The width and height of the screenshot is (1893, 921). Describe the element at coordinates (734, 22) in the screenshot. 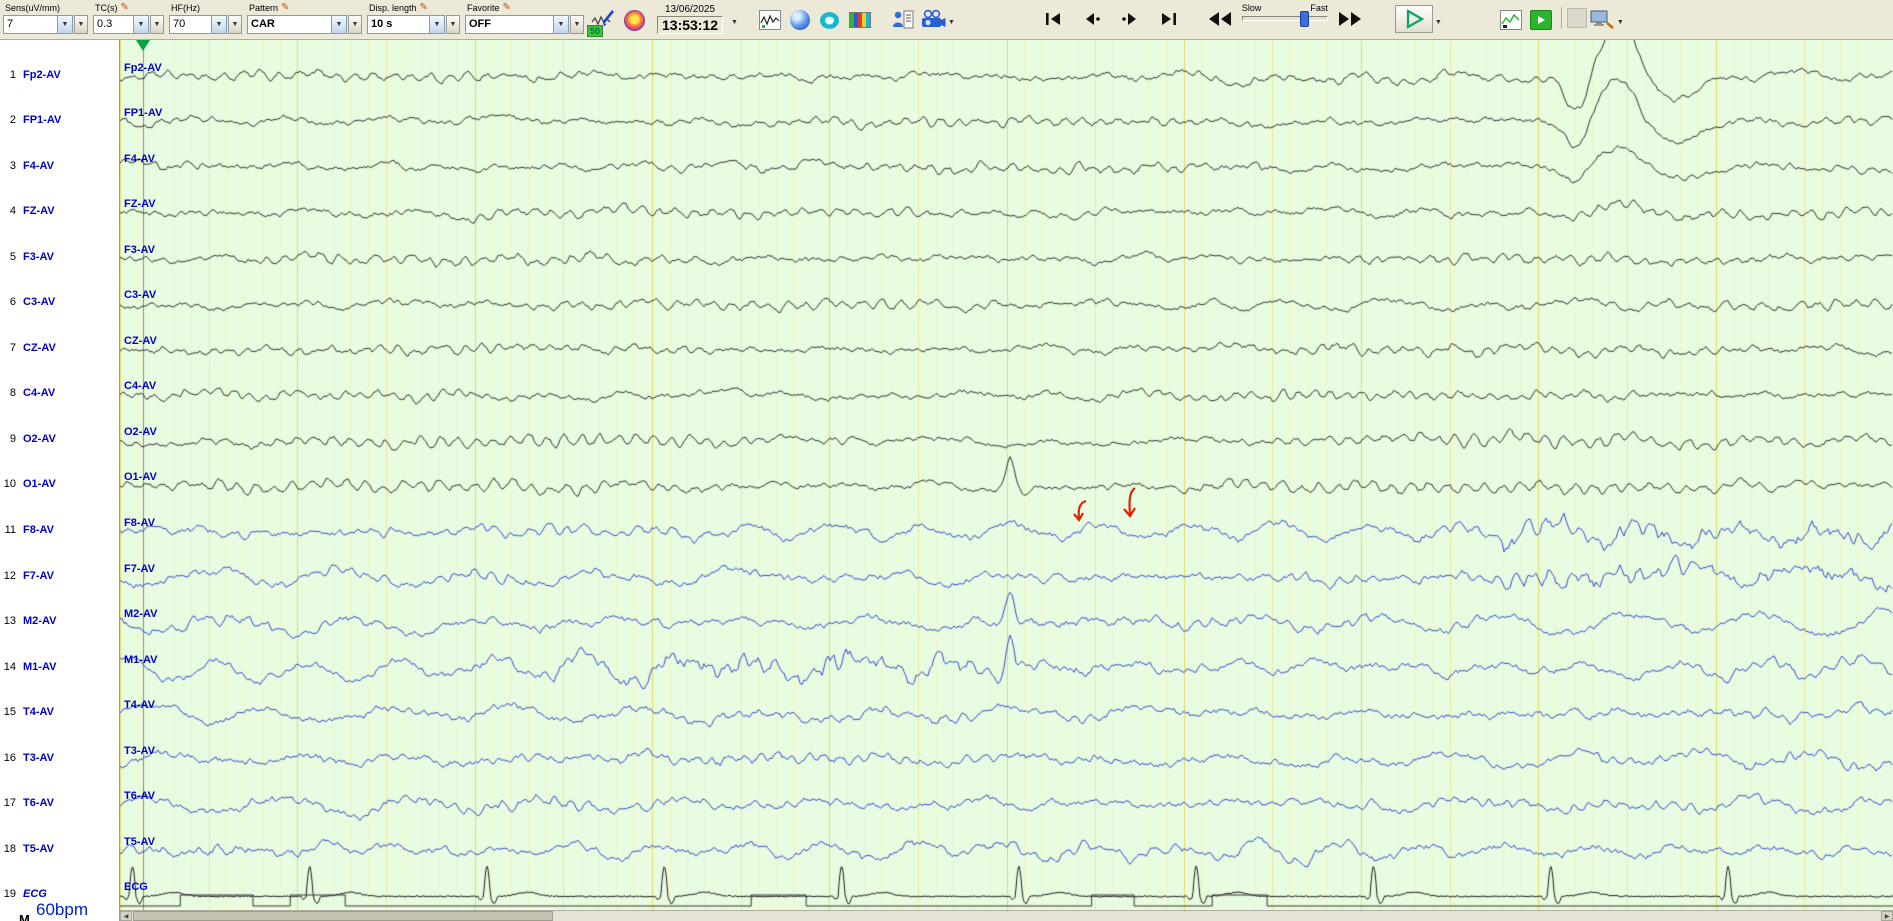

I see `datetime-dropdown-icon: ▼` at that location.